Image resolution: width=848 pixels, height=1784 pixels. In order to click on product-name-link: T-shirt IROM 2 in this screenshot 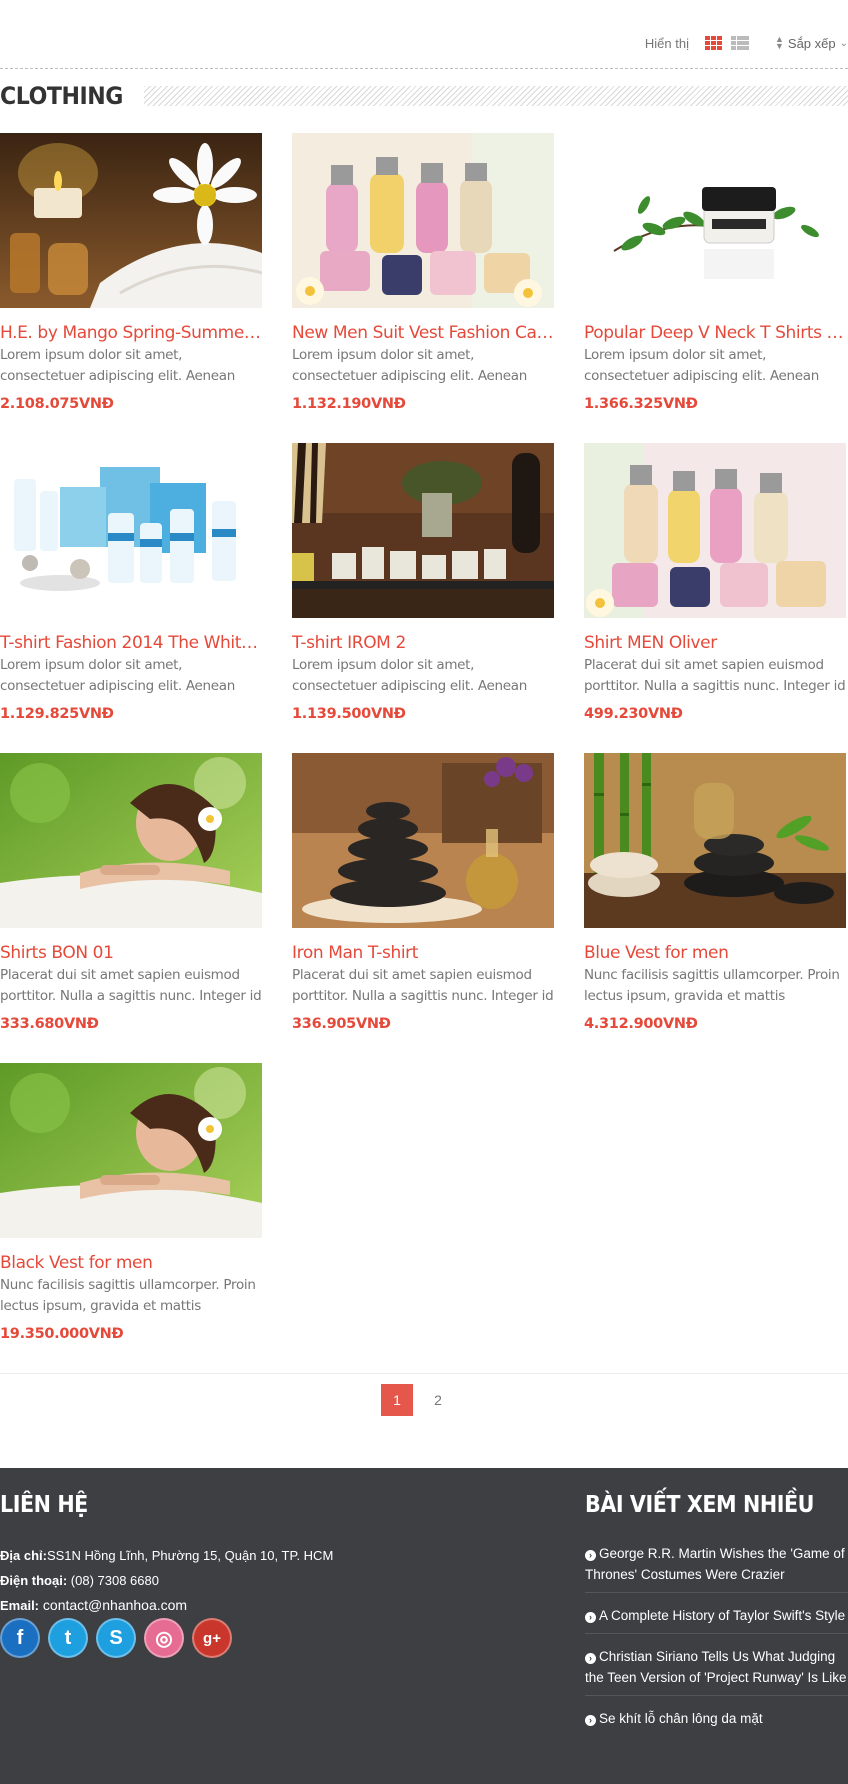, I will do `click(423, 643)`.